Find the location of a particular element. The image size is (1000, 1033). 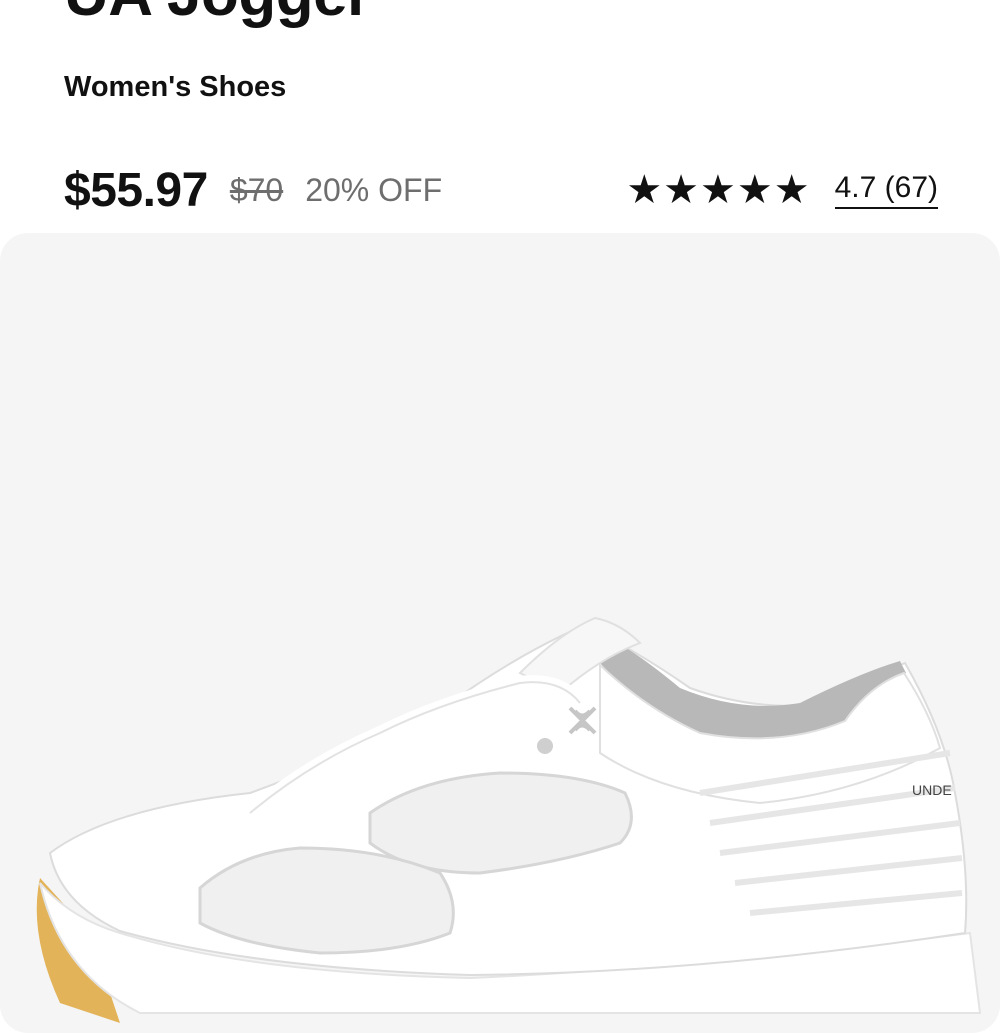

rating-stars: ★ ★ ★ ★ ★ is located at coordinates (718, 190).